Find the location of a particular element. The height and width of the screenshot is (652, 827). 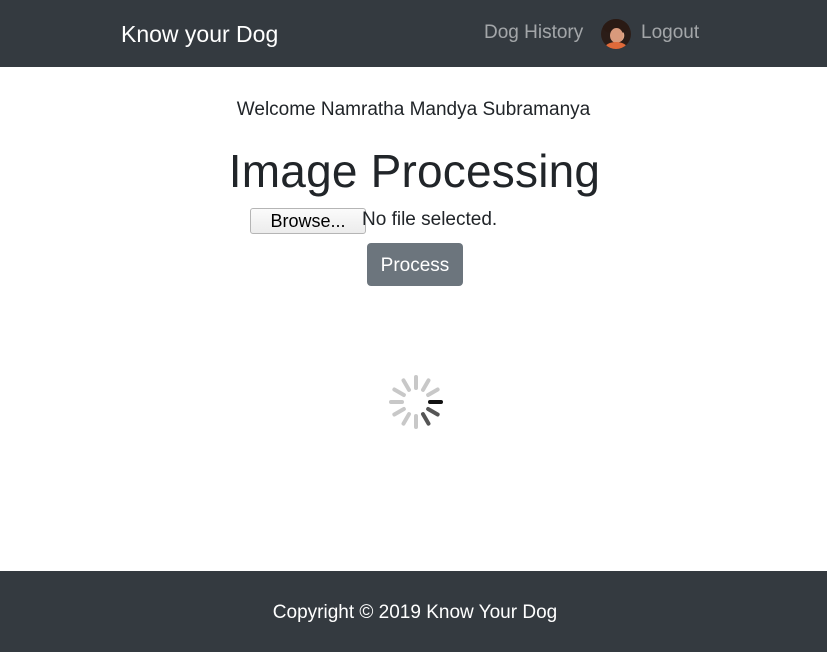

spinner-spokes is located at coordinates (416, 402).